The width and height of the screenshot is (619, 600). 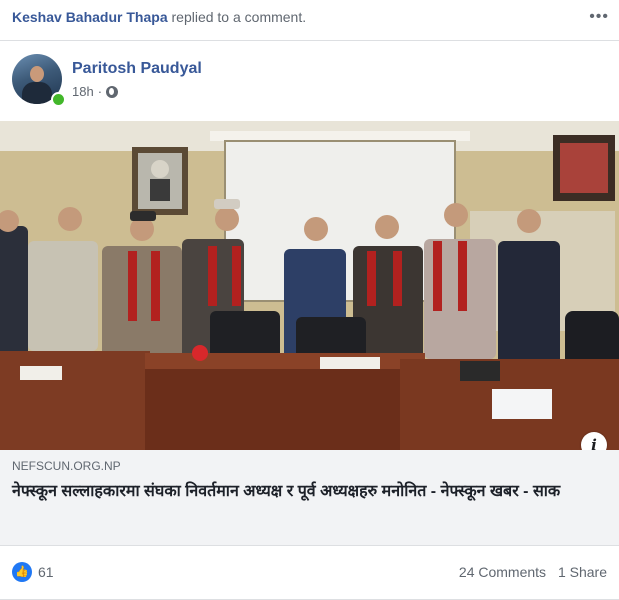 What do you see at coordinates (83, 91) in the screenshot?
I see `post-timestamp: 18h` at bounding box center [83, 91].